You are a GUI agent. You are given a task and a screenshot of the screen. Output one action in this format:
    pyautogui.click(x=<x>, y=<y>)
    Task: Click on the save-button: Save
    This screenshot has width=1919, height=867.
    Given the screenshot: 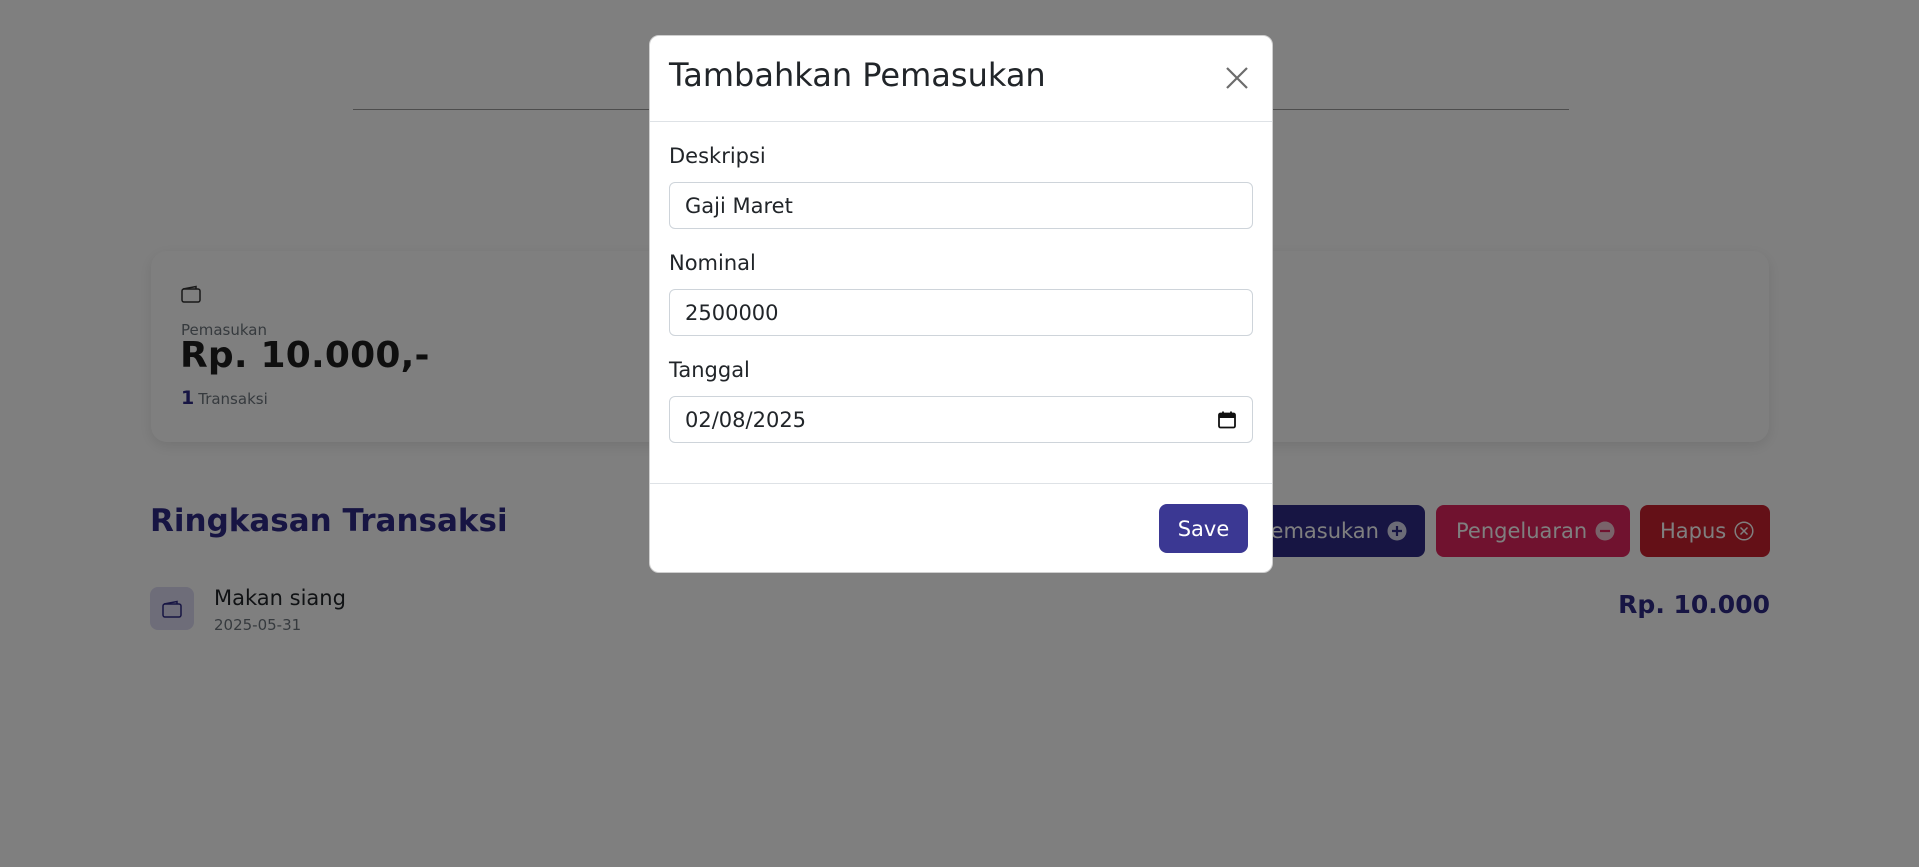 What is the action you would take?
    pyautogui.click(x=1203, y=528)
    